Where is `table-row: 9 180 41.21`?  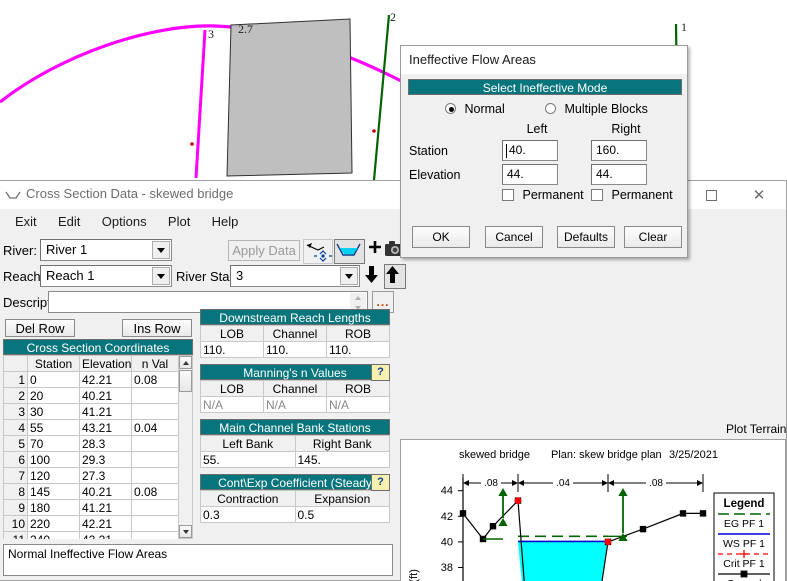 table-row: 9 180 41.21 is located at coordinates (90, 507).